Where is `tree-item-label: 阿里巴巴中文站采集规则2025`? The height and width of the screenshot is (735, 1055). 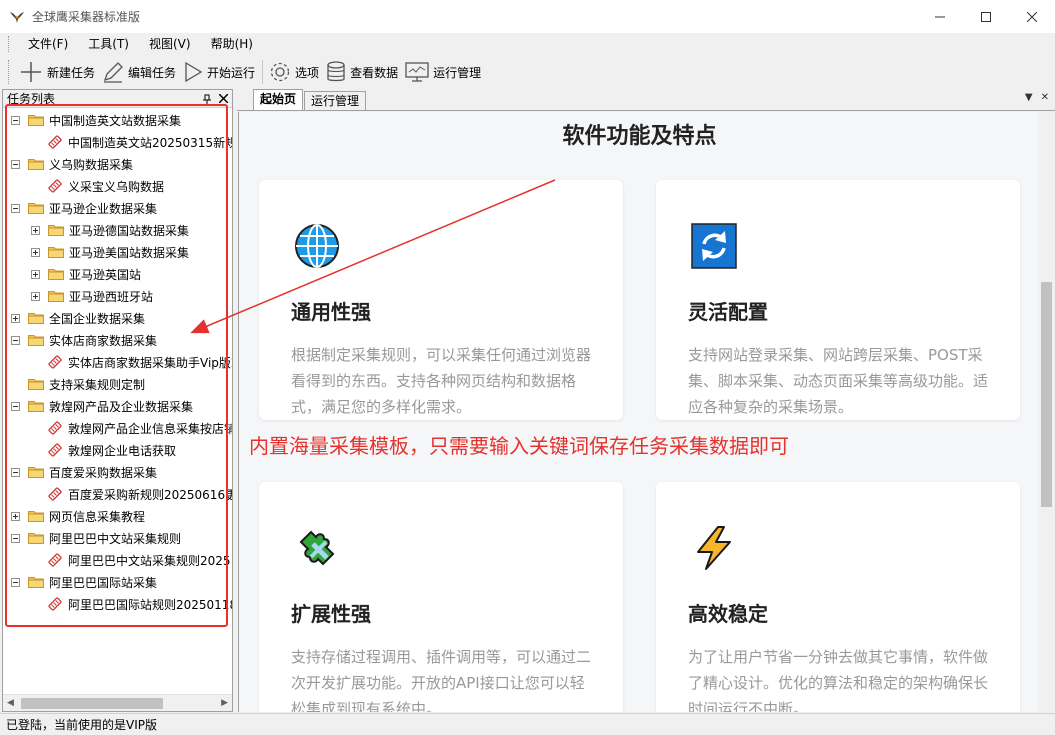
tree-item-label: 阿里巴巴中文站采集规则2025 is located at coordinates (149, 560).